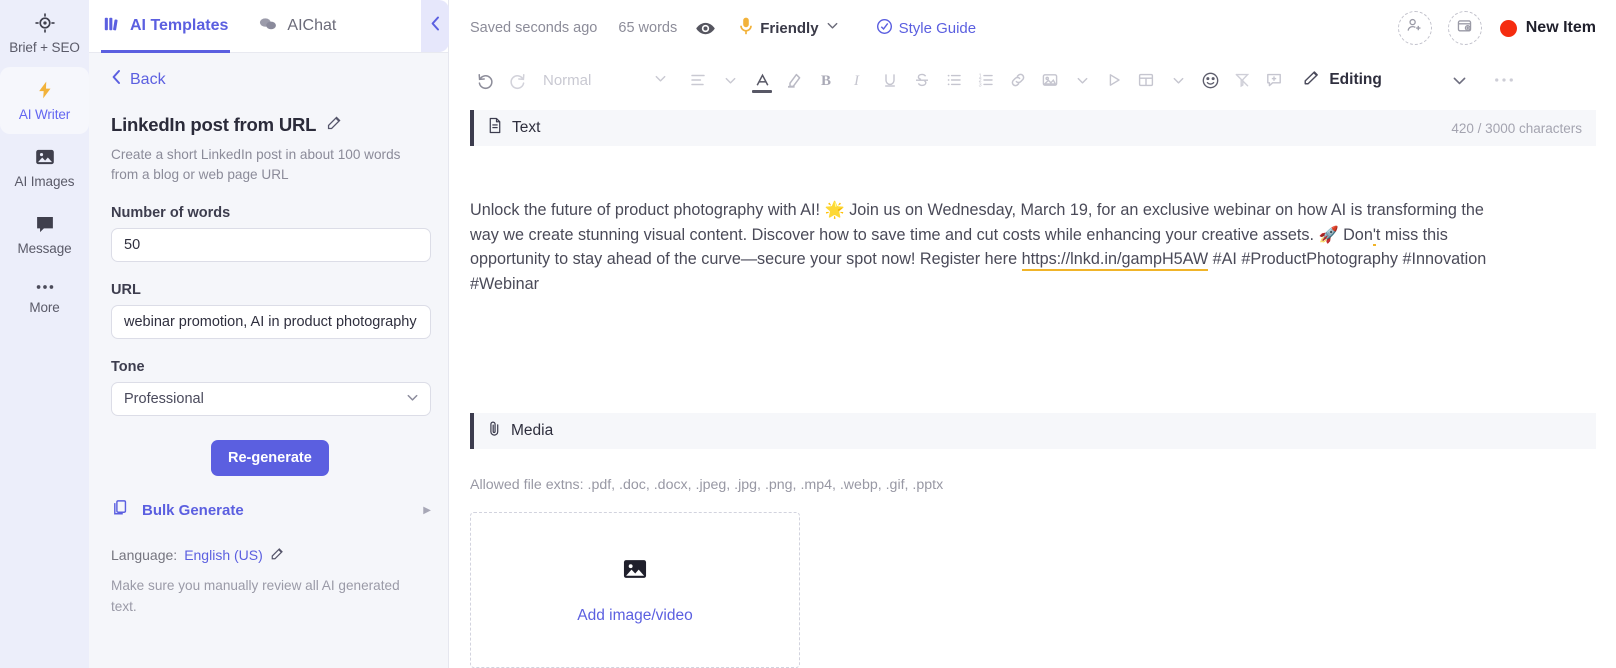 This screenshot has height=668, width=1616. I want to click on panel-divider, so click(448, 334).